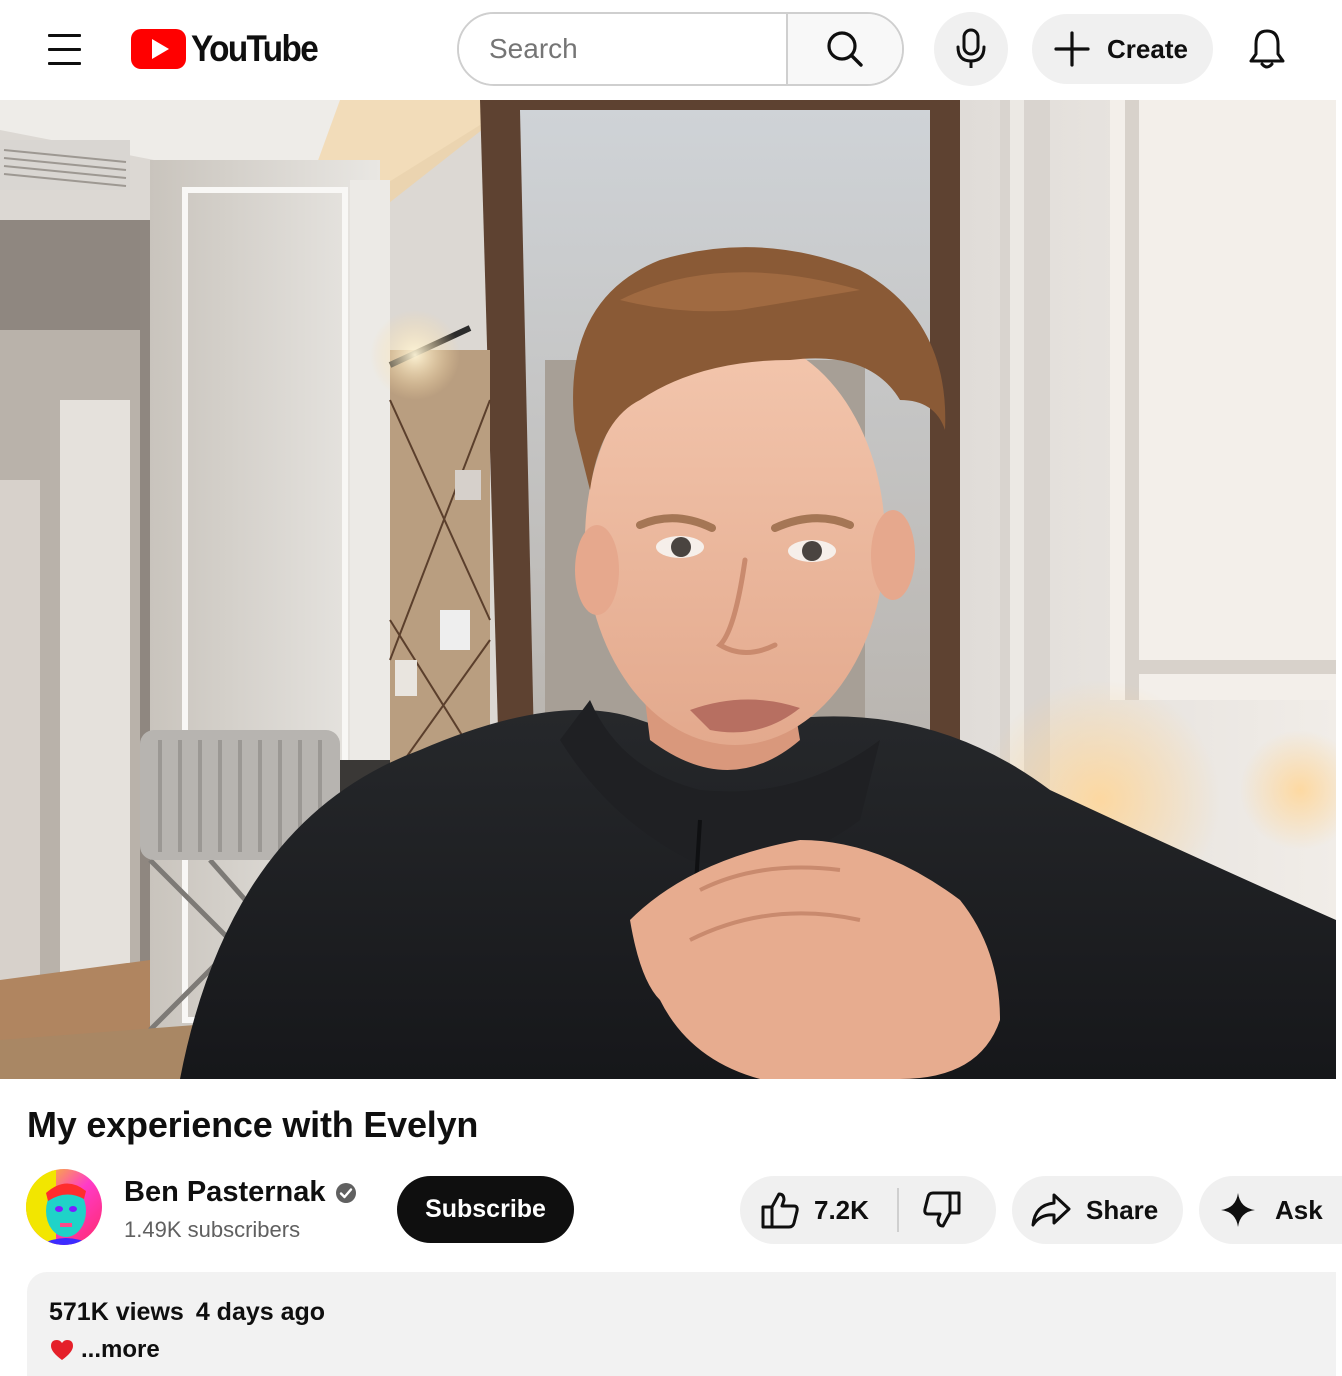 The image size is (1342, 1376). What do you see at coordinates (1147, 48) in the screenshot?
I see `create-label: Create` at bounding box center [1147, 48].